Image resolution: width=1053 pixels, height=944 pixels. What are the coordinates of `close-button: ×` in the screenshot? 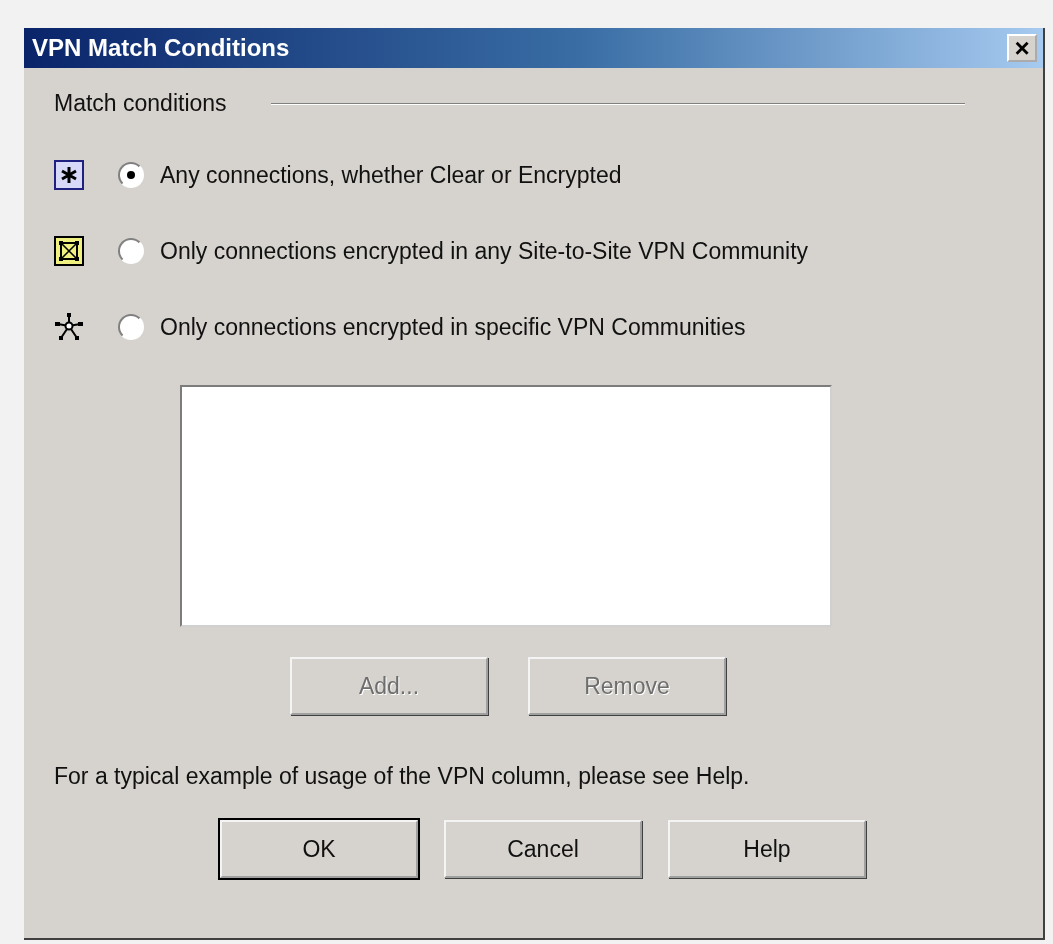 It's located at (1022, 48).